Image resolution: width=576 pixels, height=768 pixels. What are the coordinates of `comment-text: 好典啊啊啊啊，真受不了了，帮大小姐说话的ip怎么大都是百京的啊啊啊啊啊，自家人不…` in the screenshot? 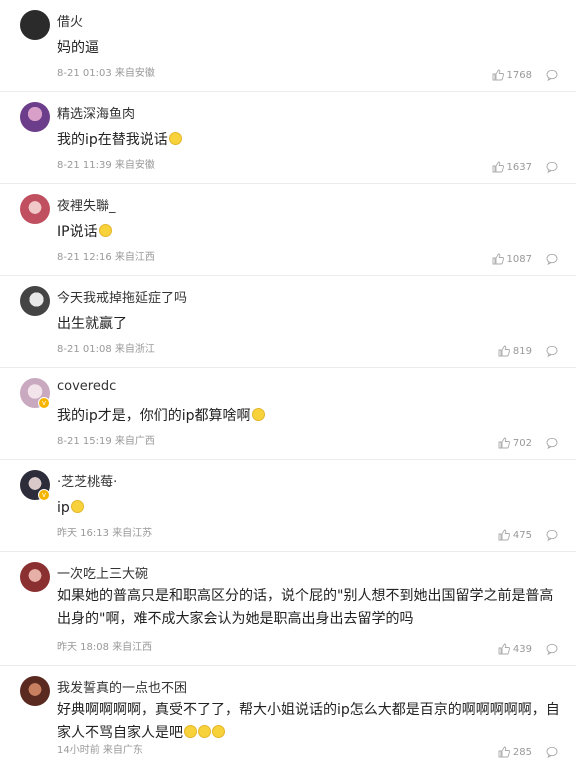 It's located at (308, 721).